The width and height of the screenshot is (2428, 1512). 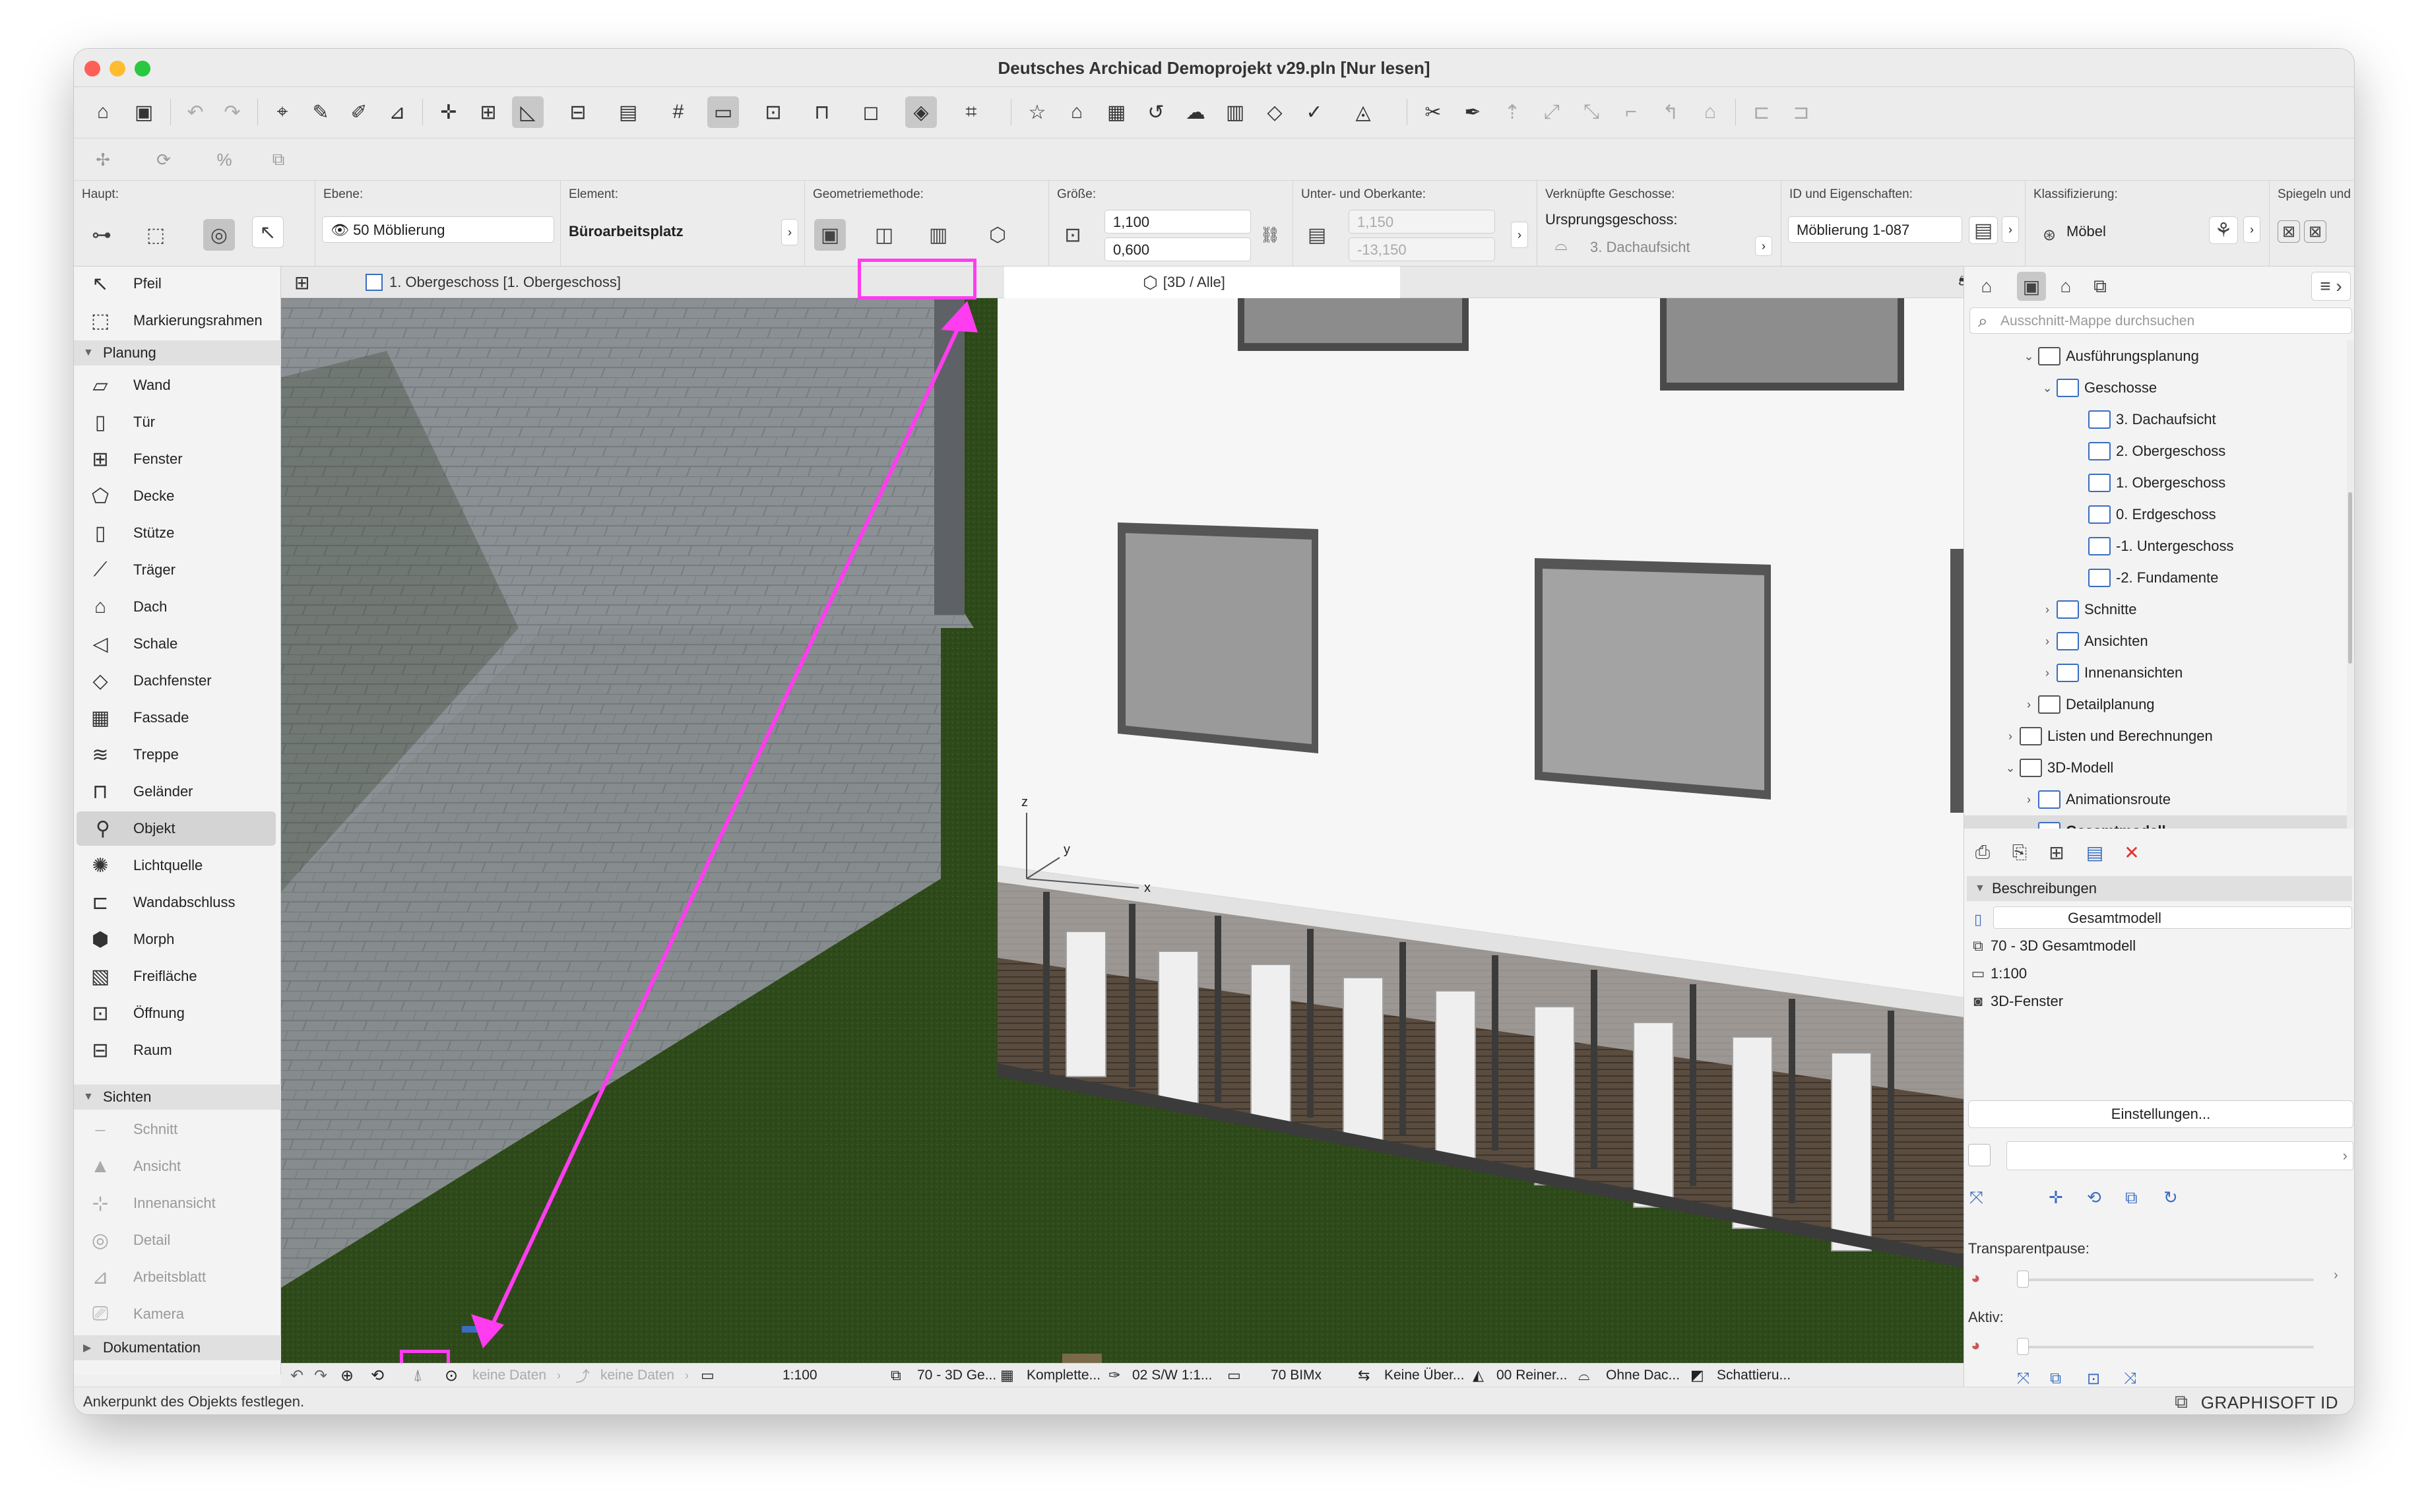 What do you see at coordinates (773, 112) in the screenshot?
I see `dimension-icon: ⊡` at bounding box center [773, 112].